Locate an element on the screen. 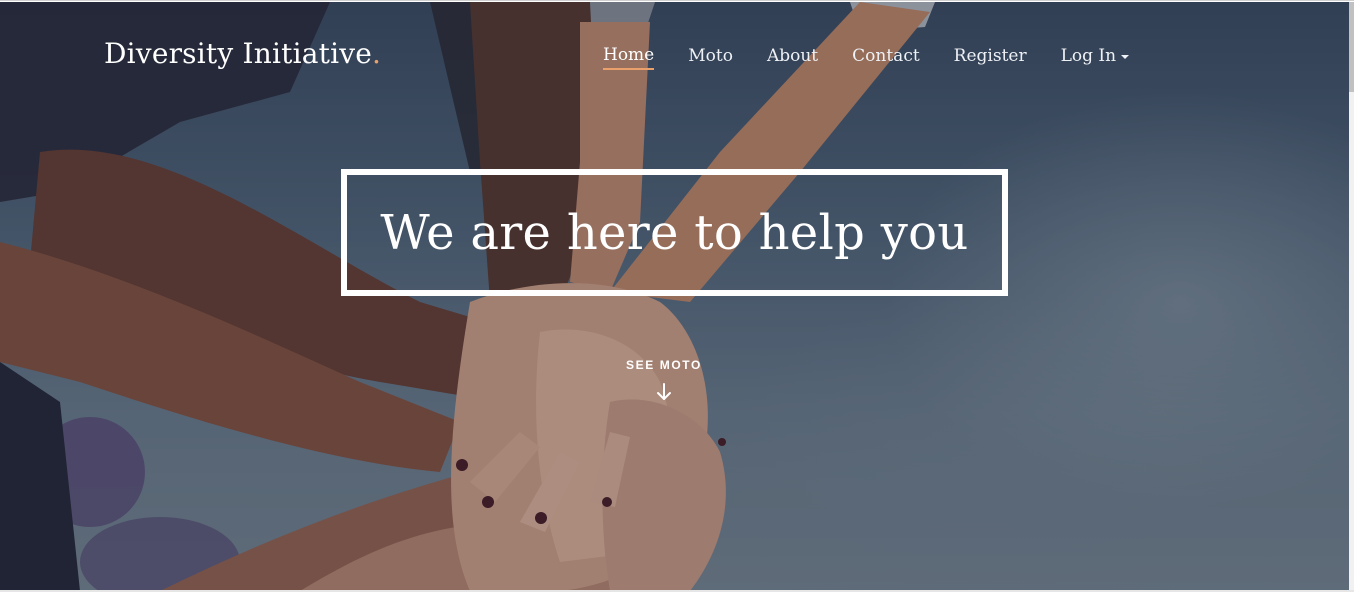 This screenshot has height=592, width=1354. nav-item-register: Register is located at coordinates (990, 57).